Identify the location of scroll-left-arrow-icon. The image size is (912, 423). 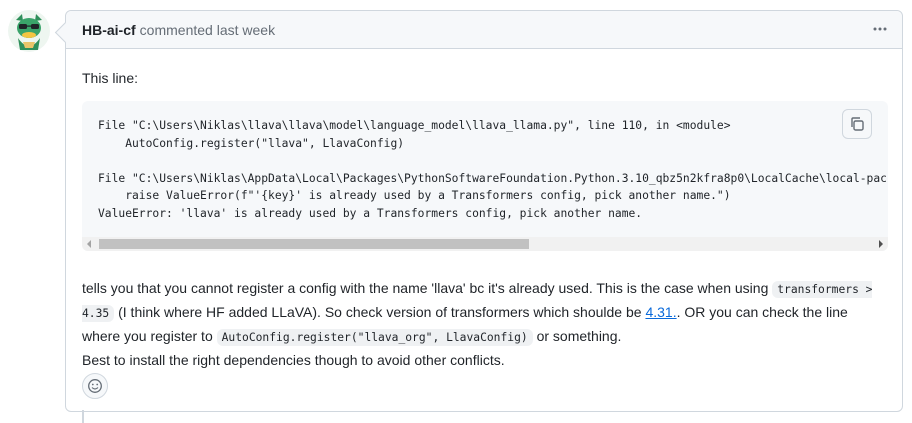
(89, 244).